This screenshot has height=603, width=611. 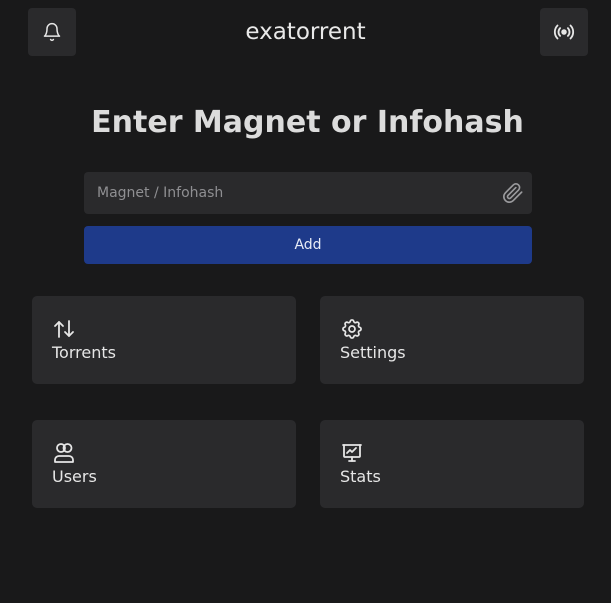 What do you see at coordinates (64, 329) in the screenshot?
I see `arrows-up-down-icon` at bounding box center [64, 329].